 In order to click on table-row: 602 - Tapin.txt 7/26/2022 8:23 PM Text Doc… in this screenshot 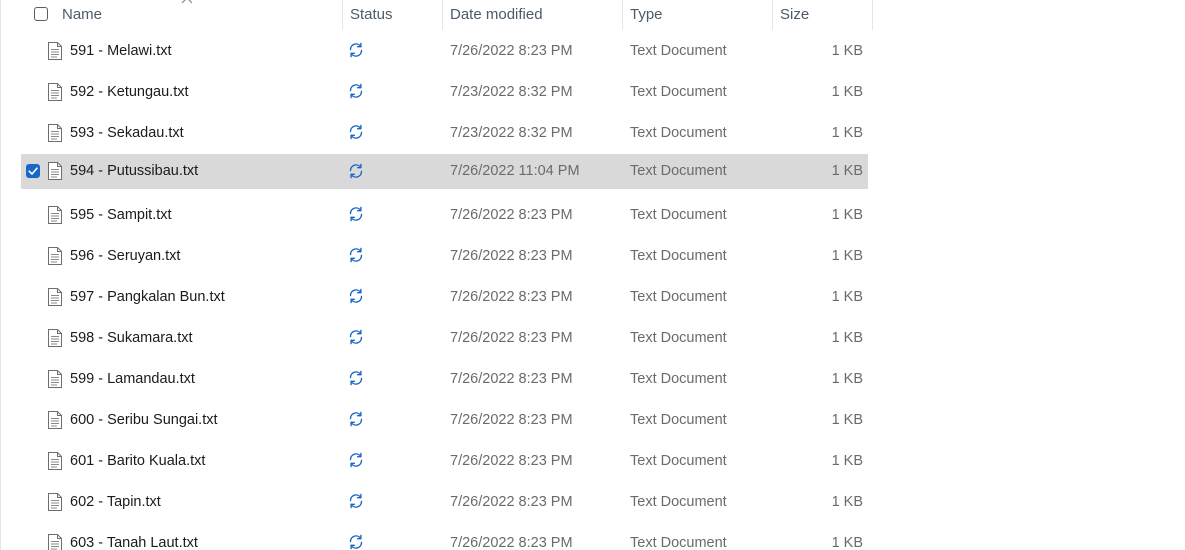, I will do `click(436, 502)`.